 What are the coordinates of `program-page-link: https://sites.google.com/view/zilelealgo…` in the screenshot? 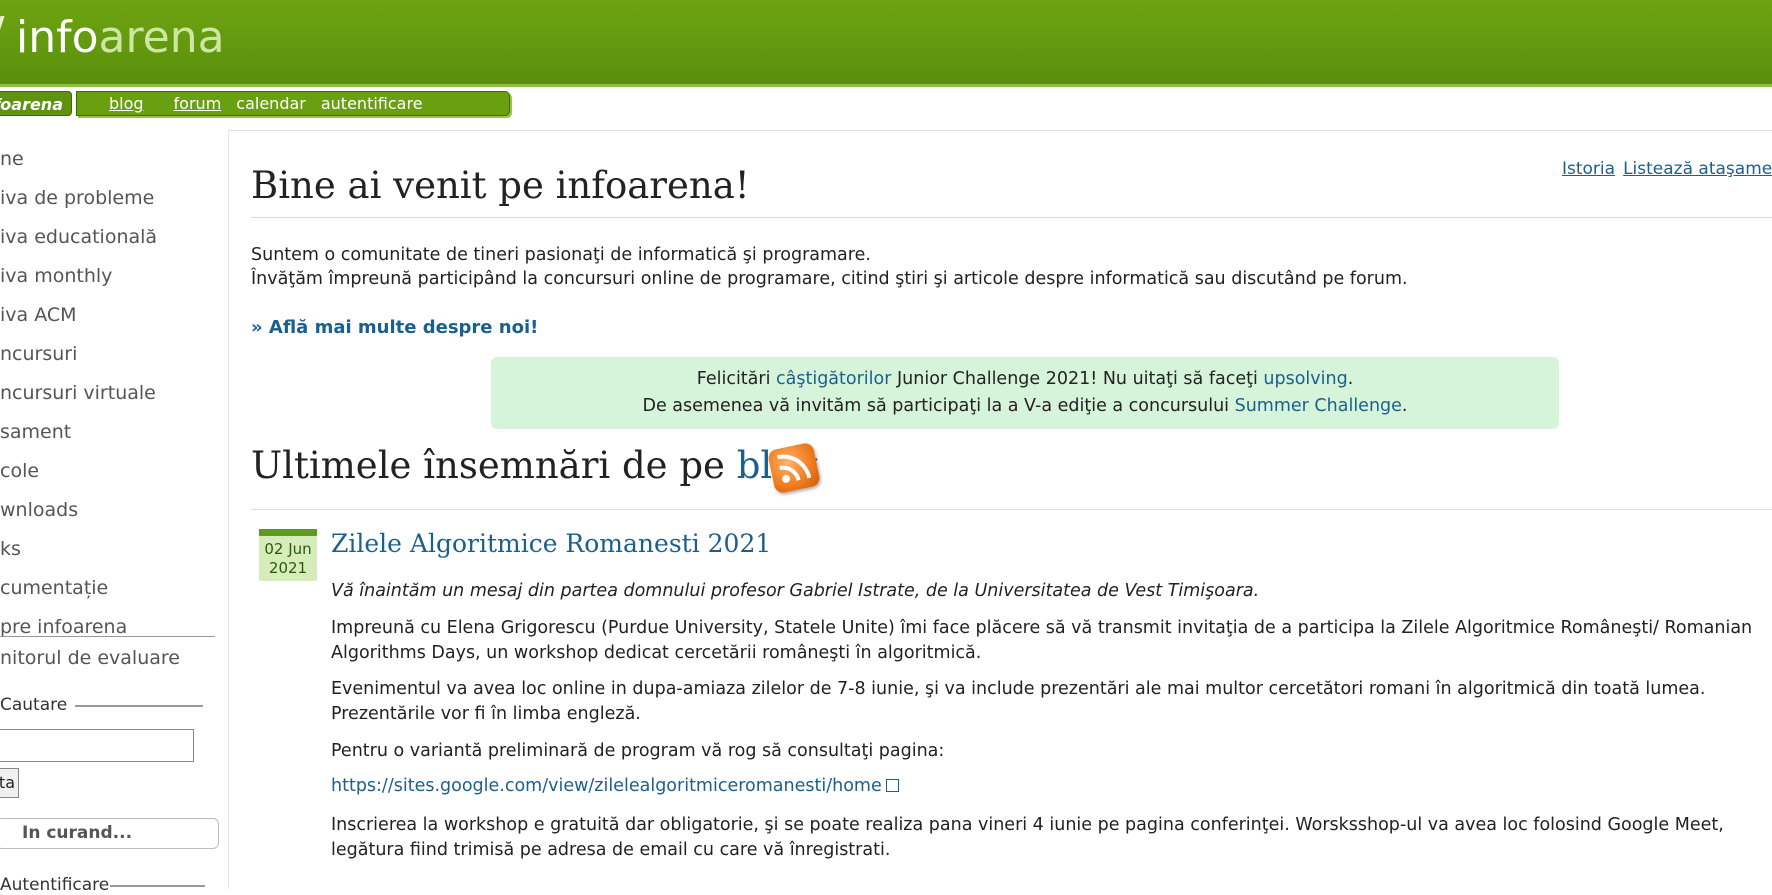 It's located at (606, 786).